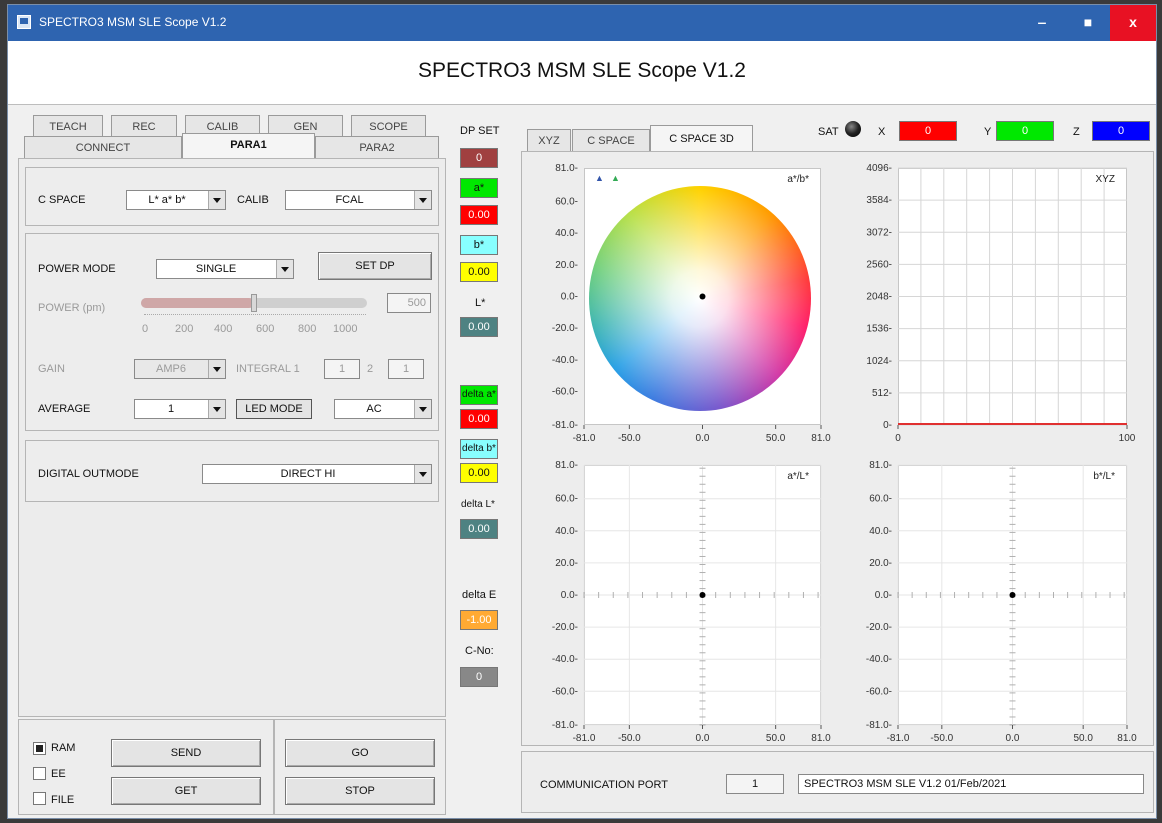  Describe the element at coordinates (478, 504) in the screenshot. I see `delta-l-label: delta L*` at that location.